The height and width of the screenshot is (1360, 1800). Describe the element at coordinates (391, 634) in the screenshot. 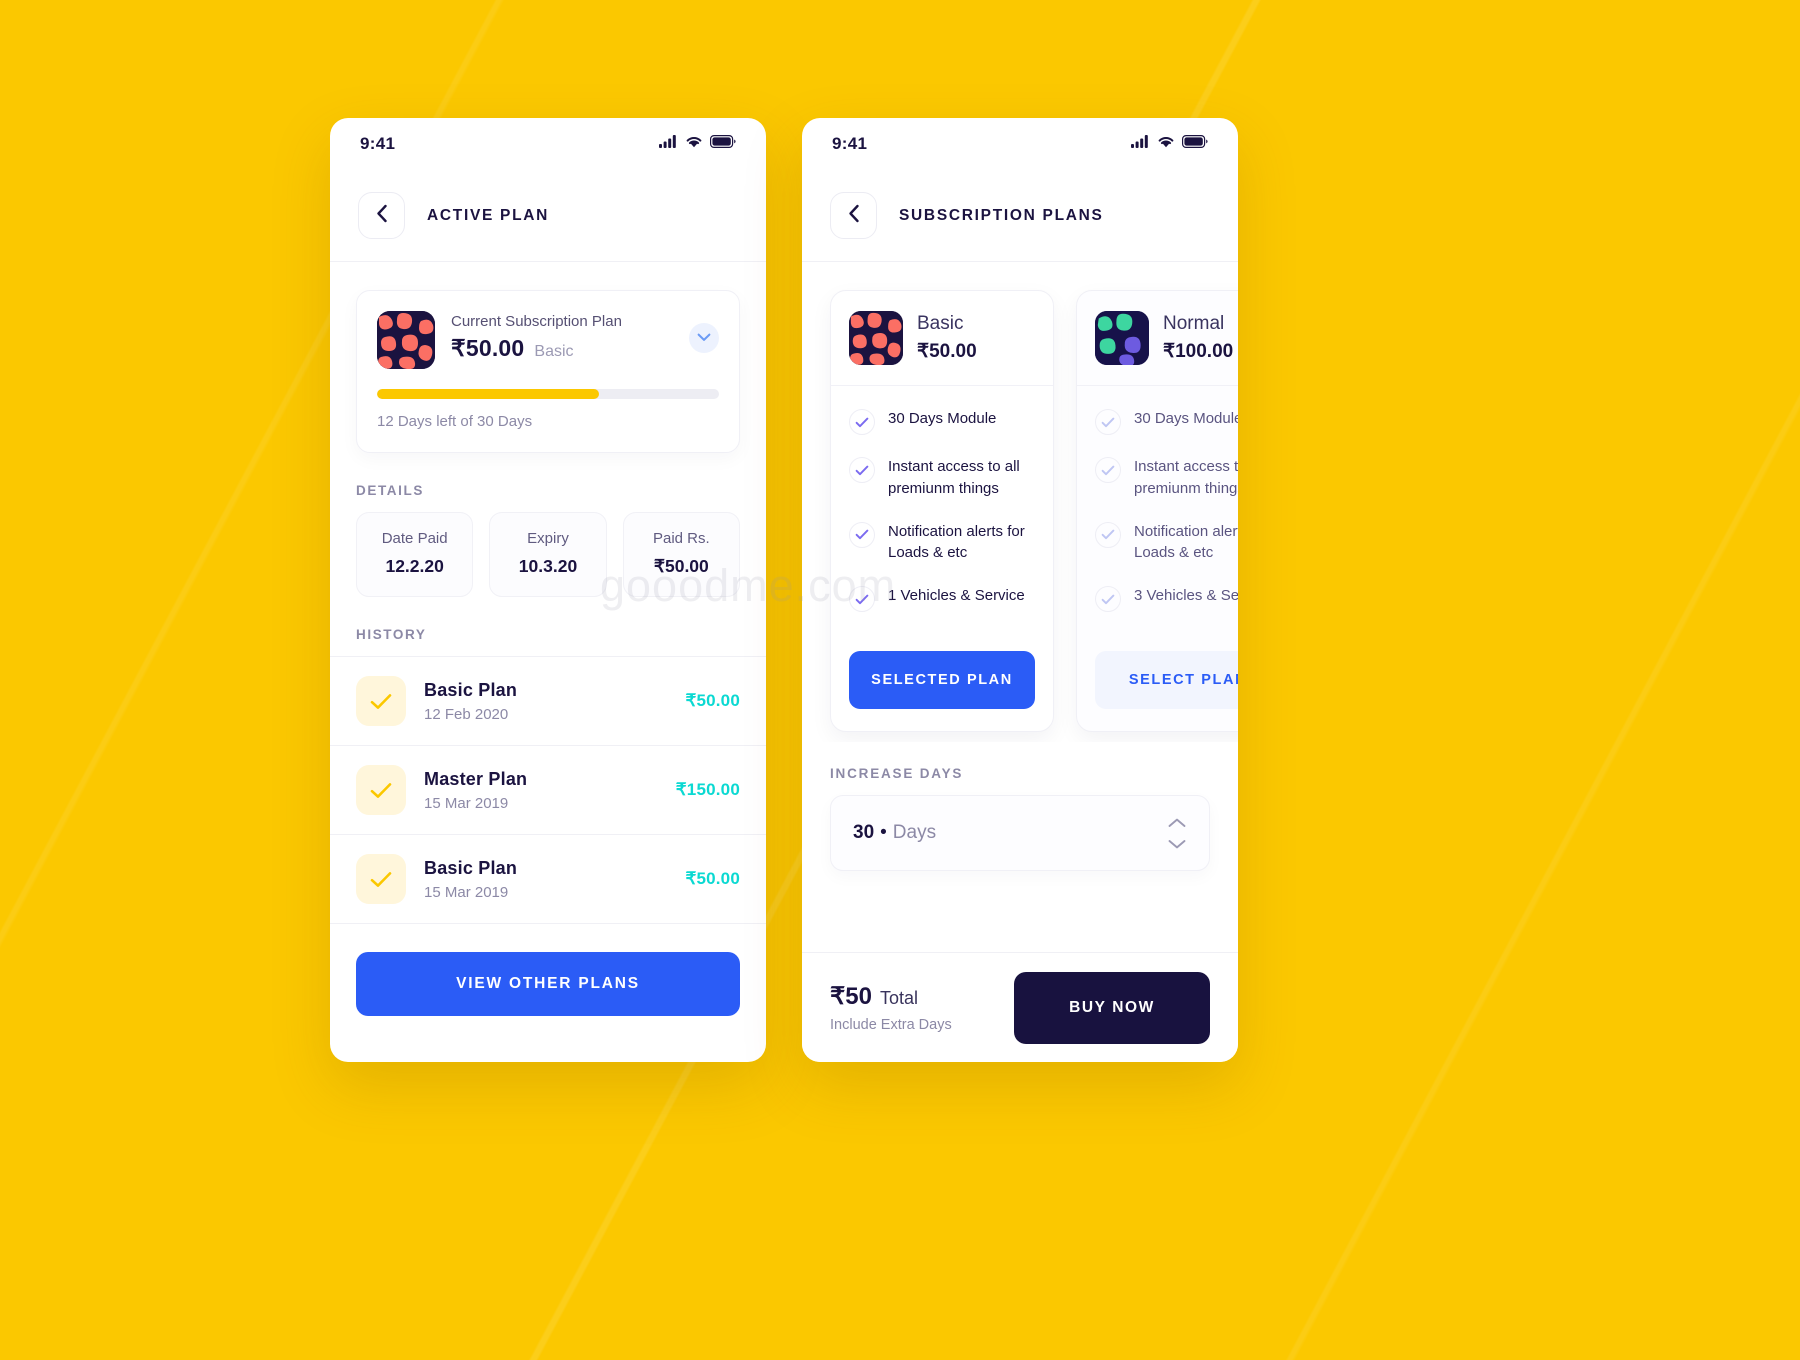

I see `history-heading: HISTORY` at that location.